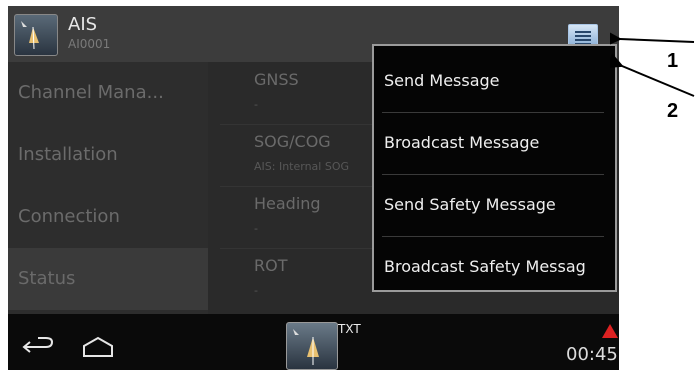  I want to click on row-label: GNSS, so click(276, 79).